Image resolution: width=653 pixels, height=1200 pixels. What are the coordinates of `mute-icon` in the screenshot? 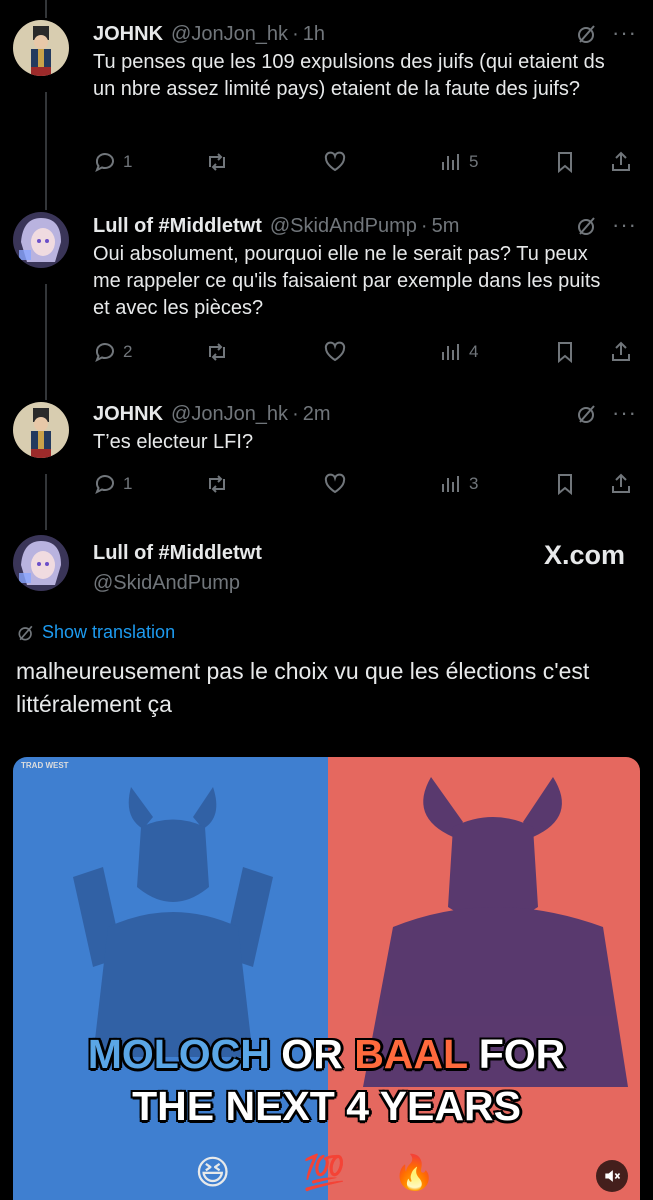 It's located at (613, 1176).